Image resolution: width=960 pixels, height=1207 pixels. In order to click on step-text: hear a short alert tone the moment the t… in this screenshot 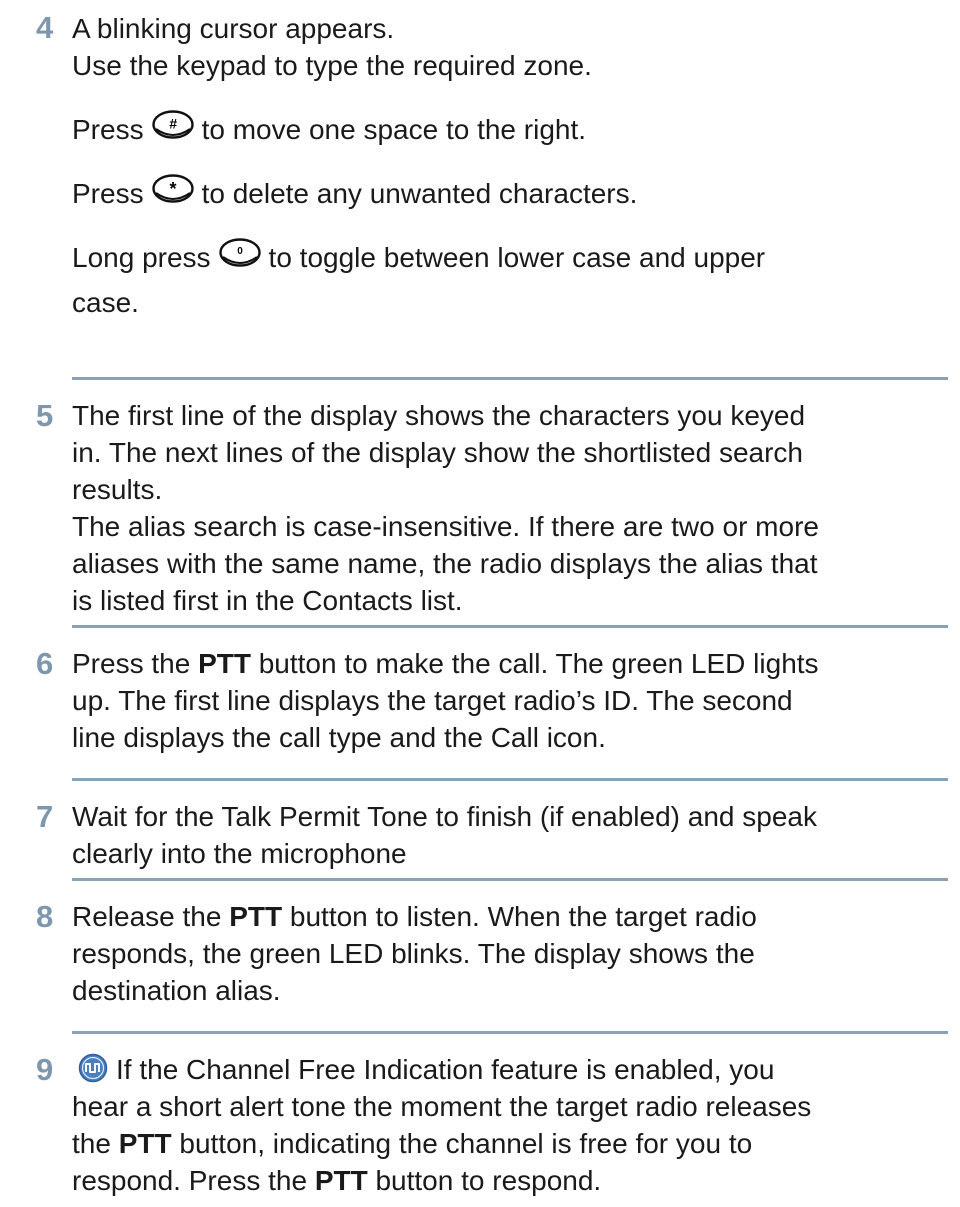, I will do `click(442, 1106)`.